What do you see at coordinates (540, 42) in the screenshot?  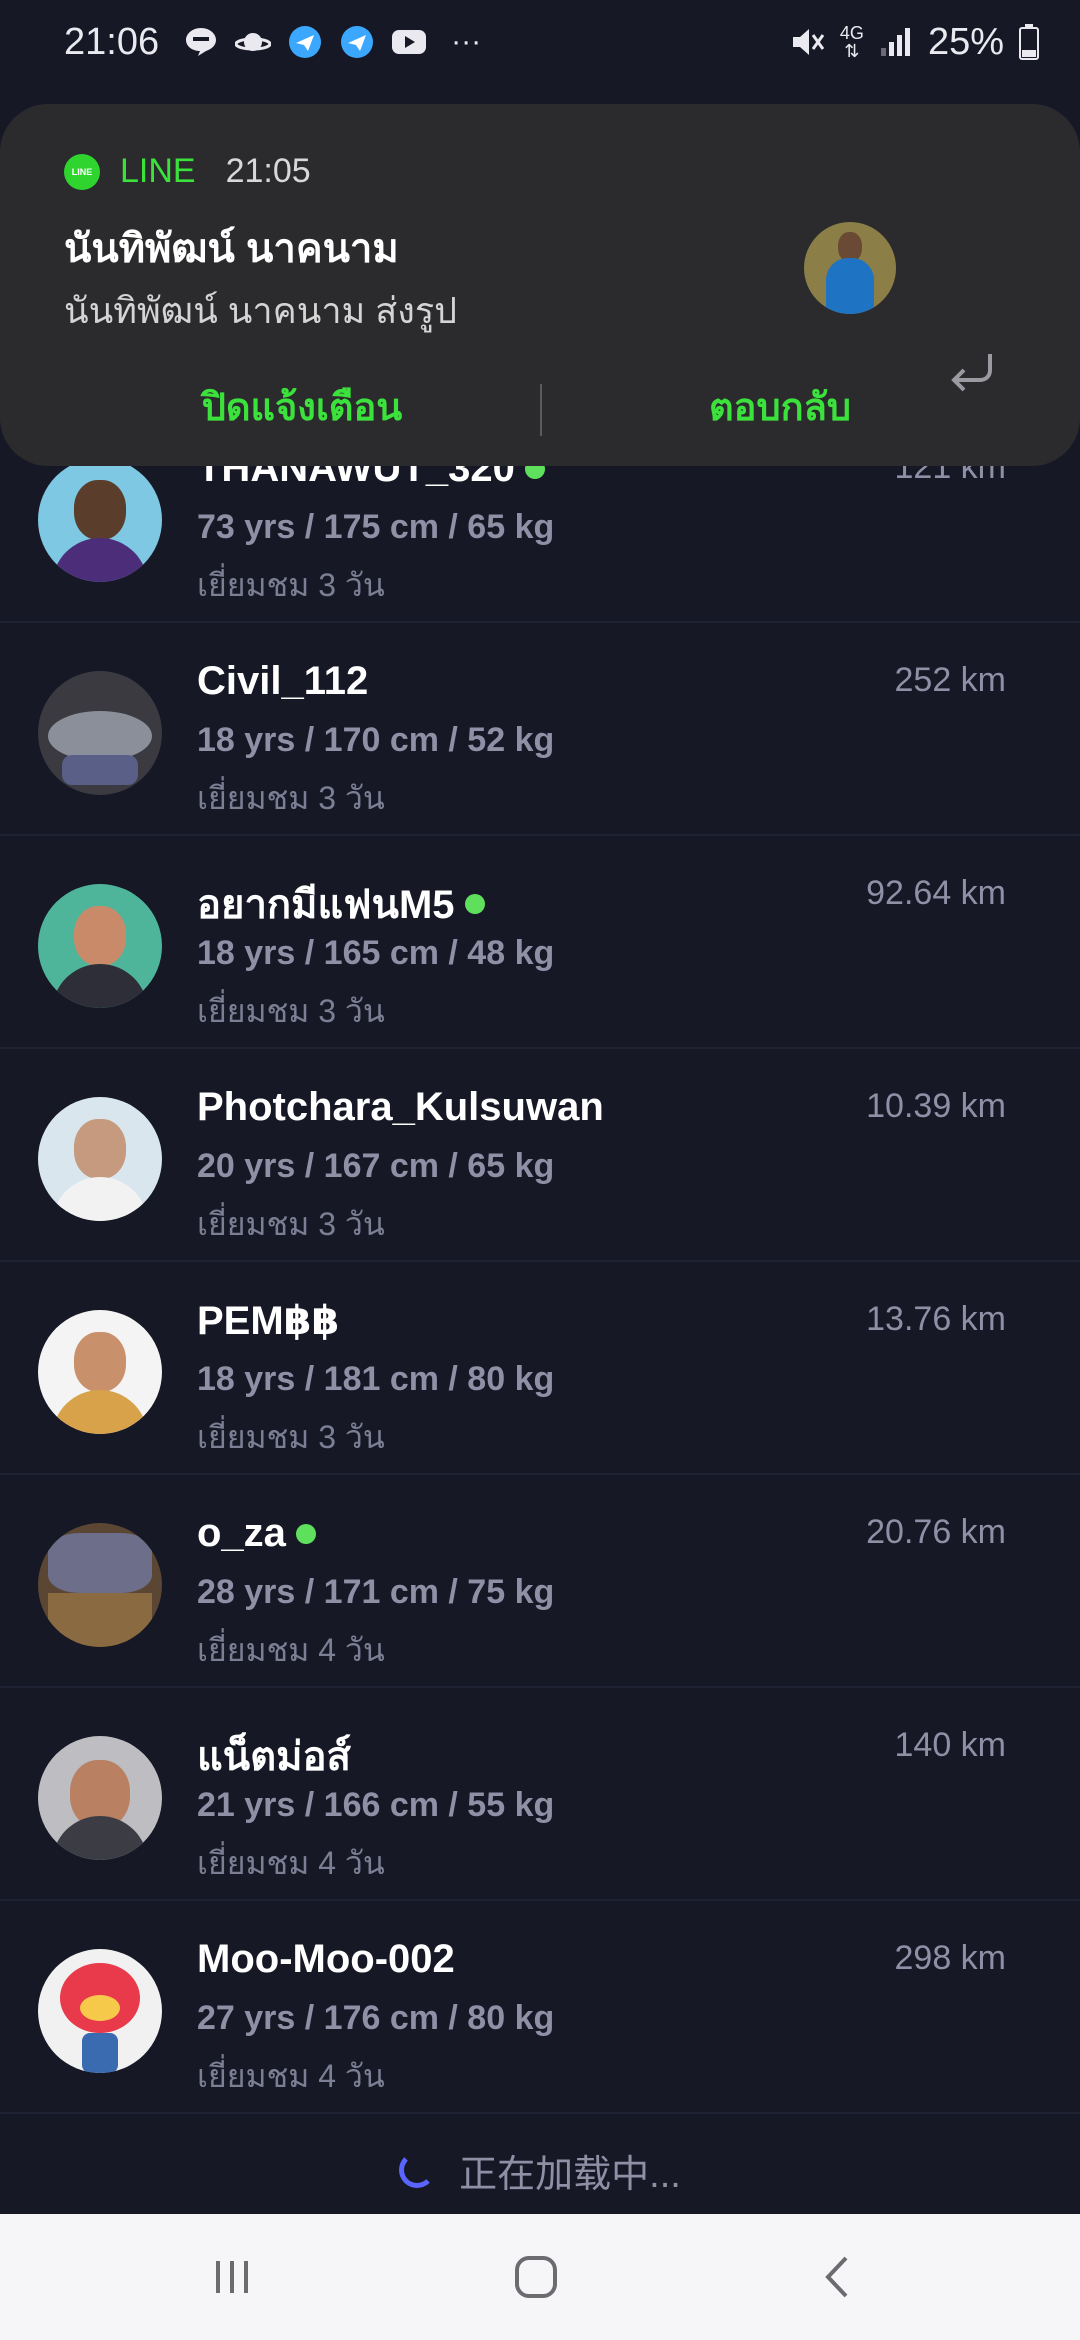 I see `status-bar: 21:06 ··· 4G ⇅ 25%` at bounding box center [540, 42].